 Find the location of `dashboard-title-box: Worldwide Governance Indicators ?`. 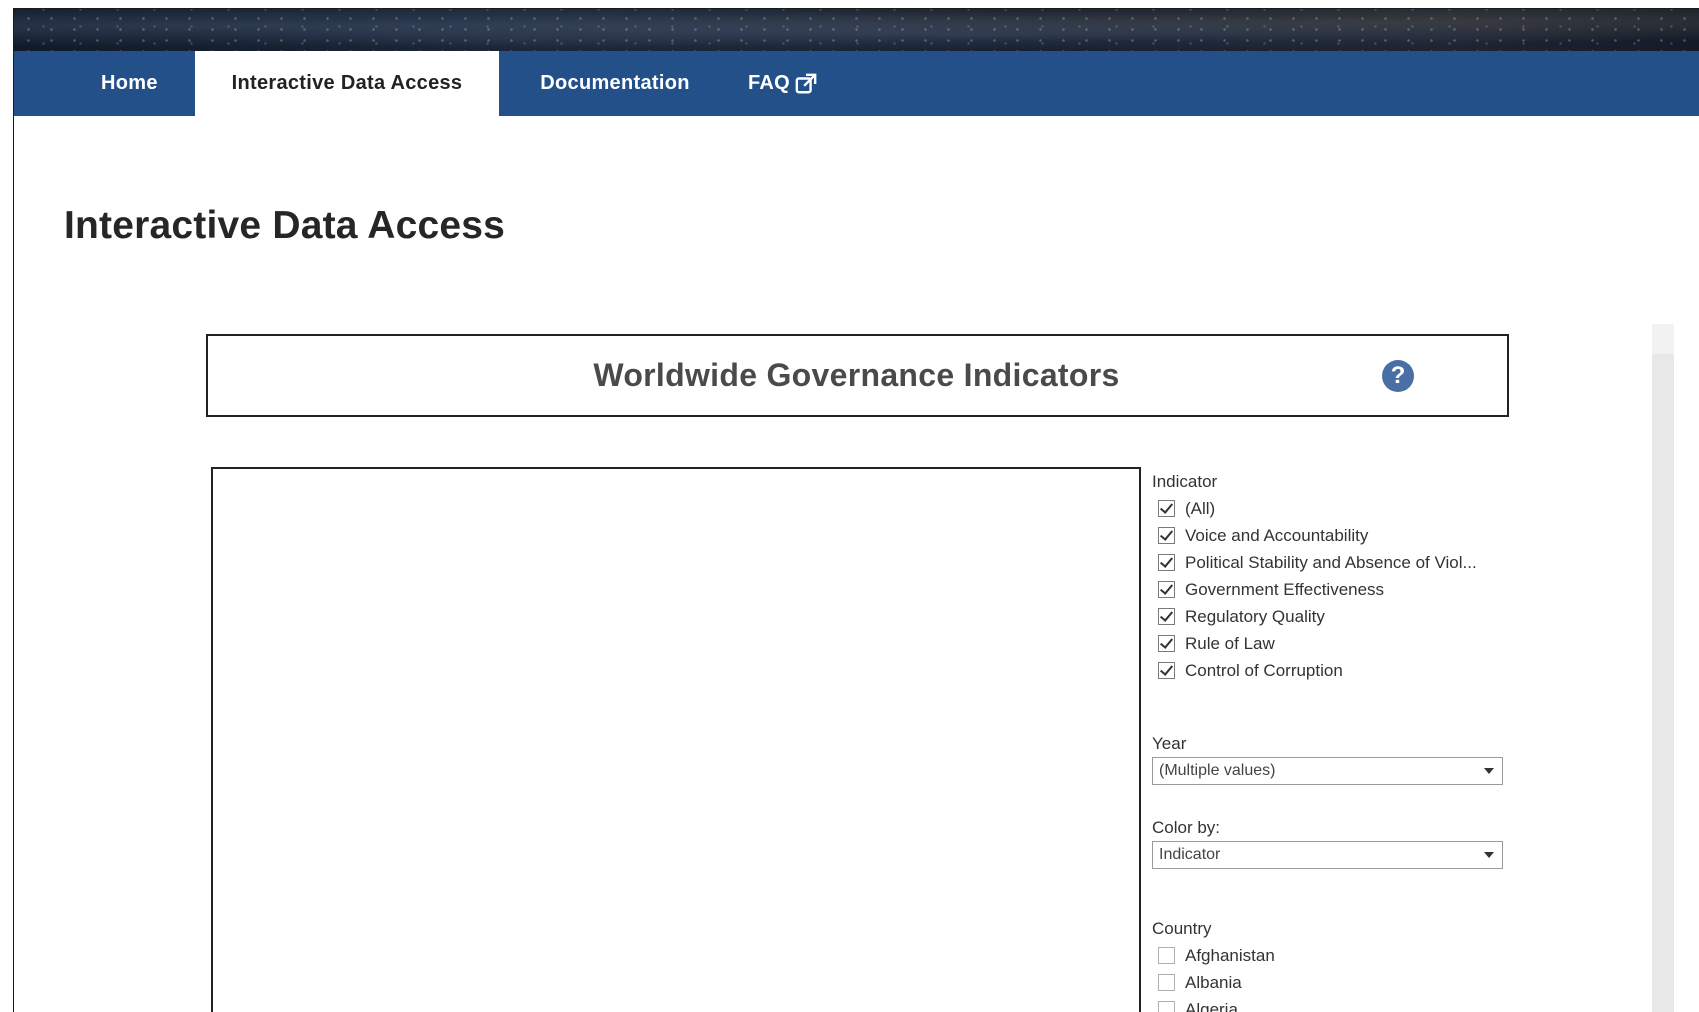

dashboard-title-box: Worldwide Governance Indicators ? is located at coordinates (857, 375).